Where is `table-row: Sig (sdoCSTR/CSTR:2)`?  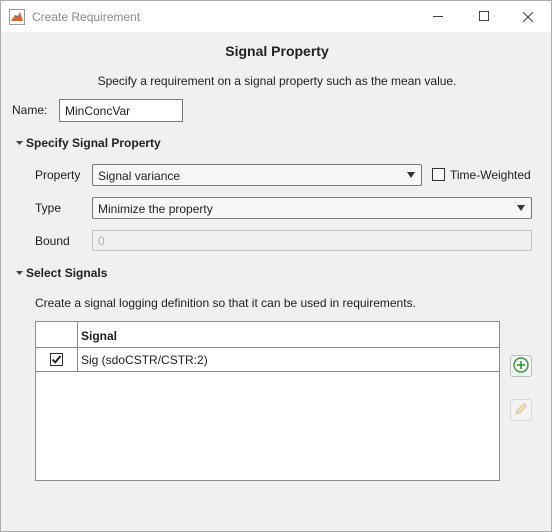 table-row: Sig (sdoCSTR/CSTR:2) is located at coordinates (267, 360).